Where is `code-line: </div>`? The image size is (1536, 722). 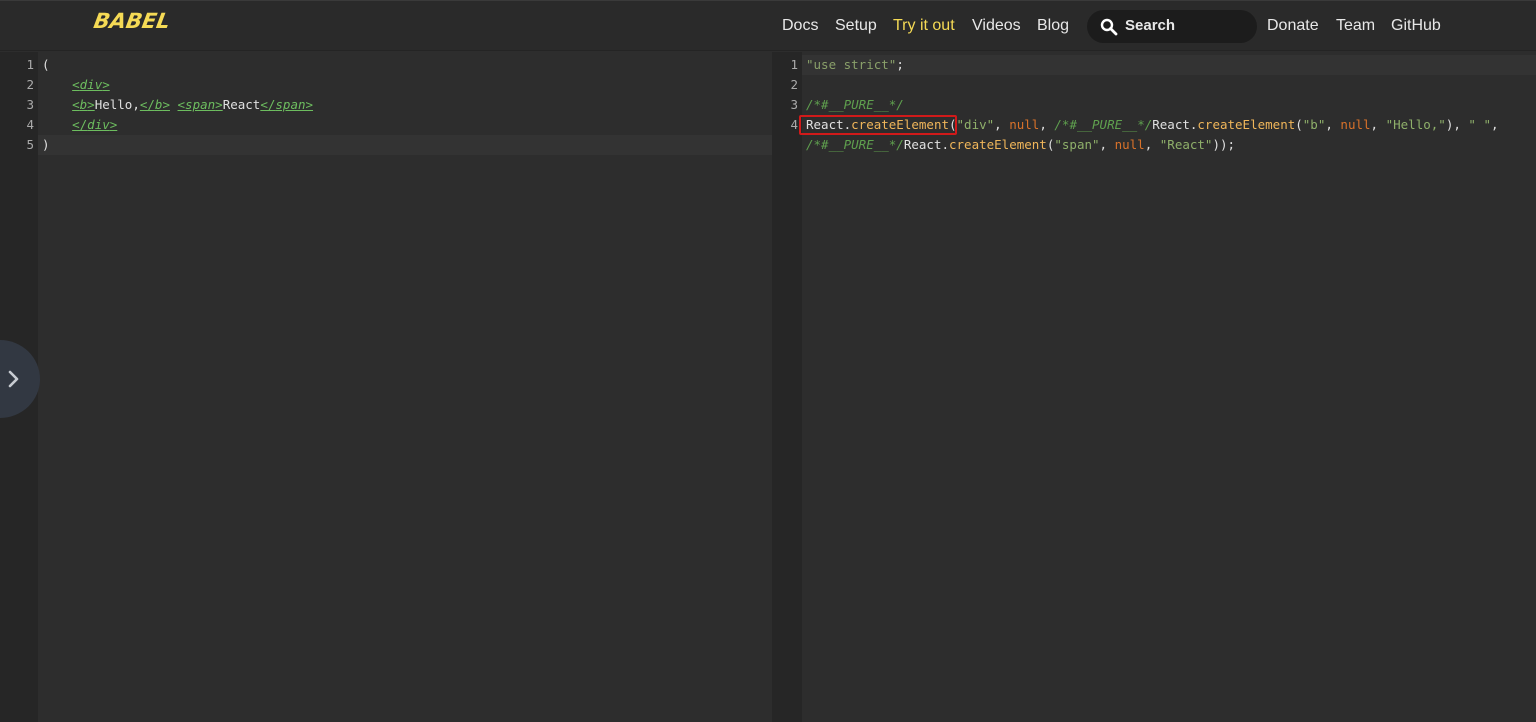
code-line: </div> is located at coordinates (79, 125).